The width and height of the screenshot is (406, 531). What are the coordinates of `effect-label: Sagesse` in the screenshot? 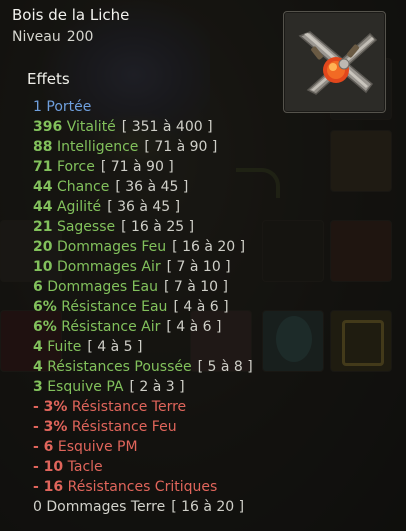 It's located at (86, 227).